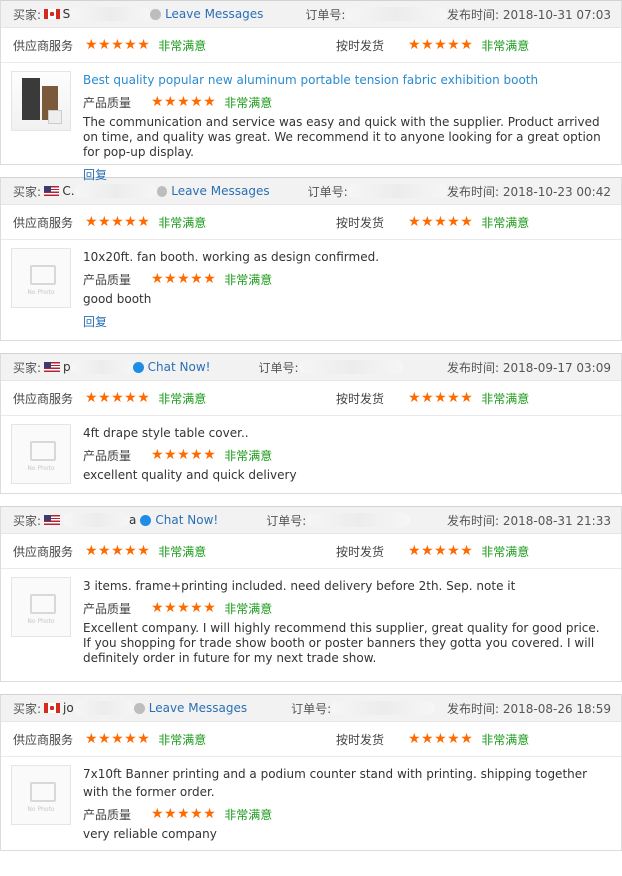  Describe the element at coordinates (150, 834) in the screenshot. I see `review-comment: very reliable company` at that location.